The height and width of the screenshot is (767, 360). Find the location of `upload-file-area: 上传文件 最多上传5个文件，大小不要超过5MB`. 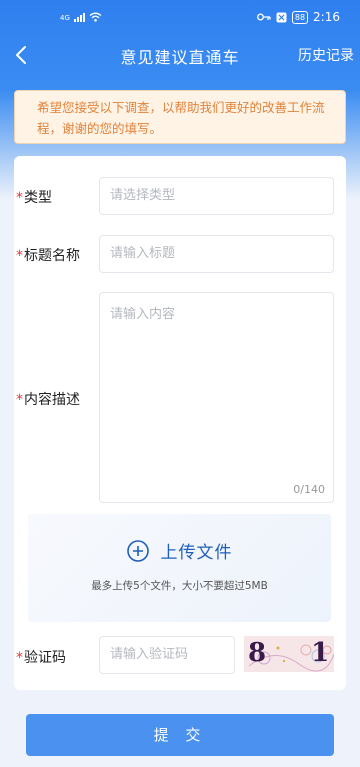

upload-file-area: 上传文件 最多上传5个文件，大小不要超过5MB is located at coordinates (179, 568).